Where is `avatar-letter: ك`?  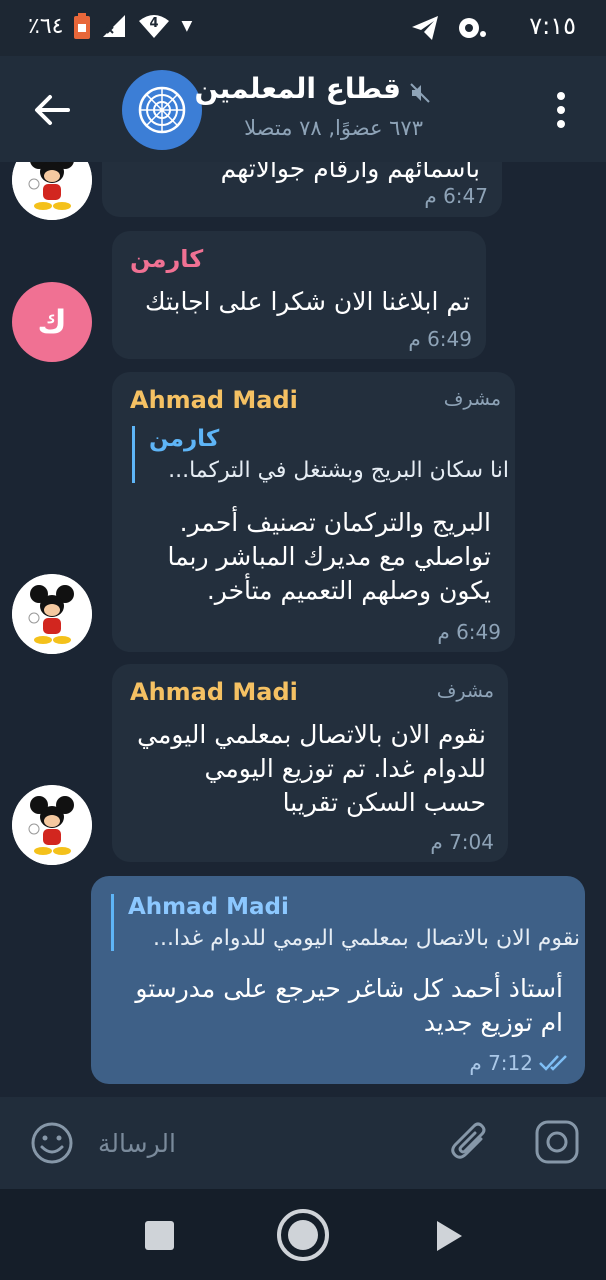 avatar-letter: ك is located at coordinates (52, 322).